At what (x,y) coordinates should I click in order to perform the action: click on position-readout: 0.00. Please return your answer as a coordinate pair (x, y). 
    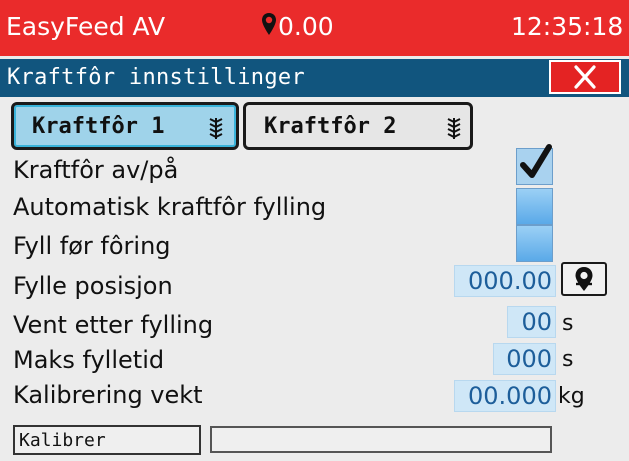
    Looking at the image, I should click on (297, 26).